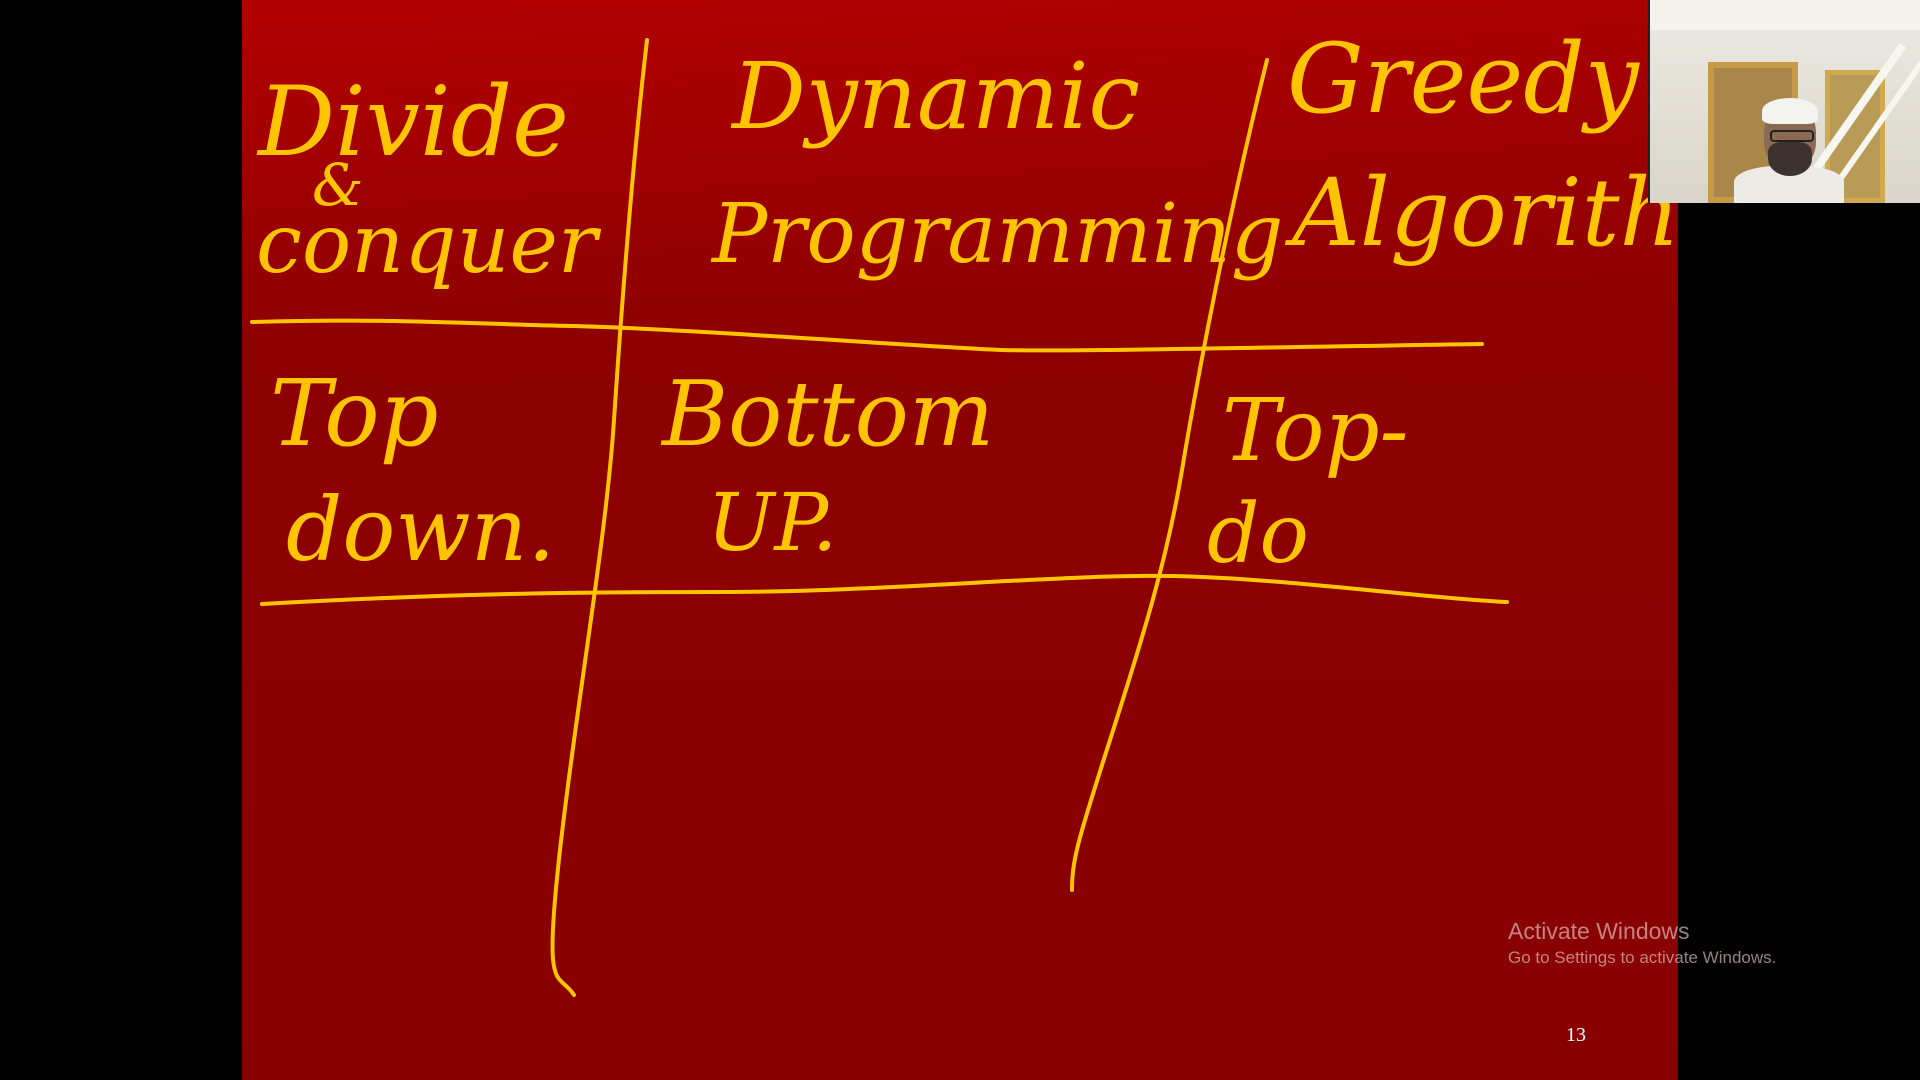  What do you see at coordinates (420, 529) in the screenshot?
I see `col1-row1-line2: down.` at bounding box center [420, 529].